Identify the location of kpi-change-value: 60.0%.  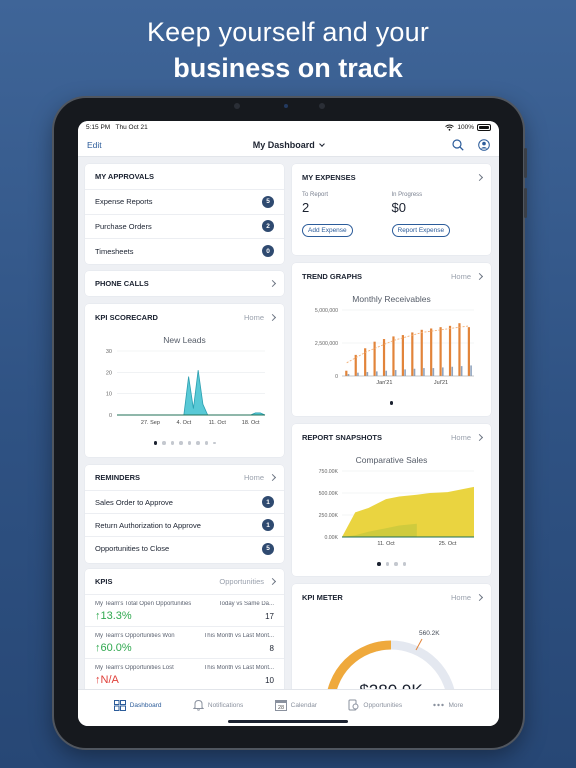
(116, 648).